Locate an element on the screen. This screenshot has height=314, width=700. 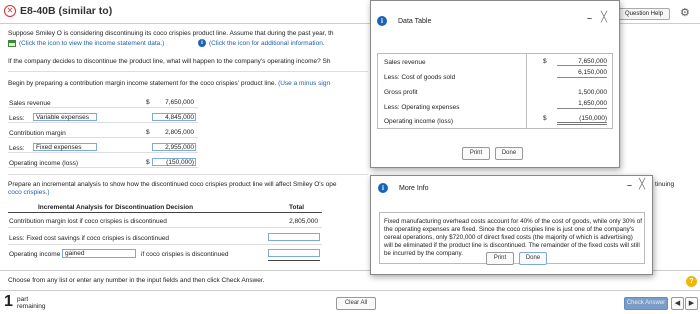
previous-arrow-icon: ◀ is located at coordinates (677, 303).